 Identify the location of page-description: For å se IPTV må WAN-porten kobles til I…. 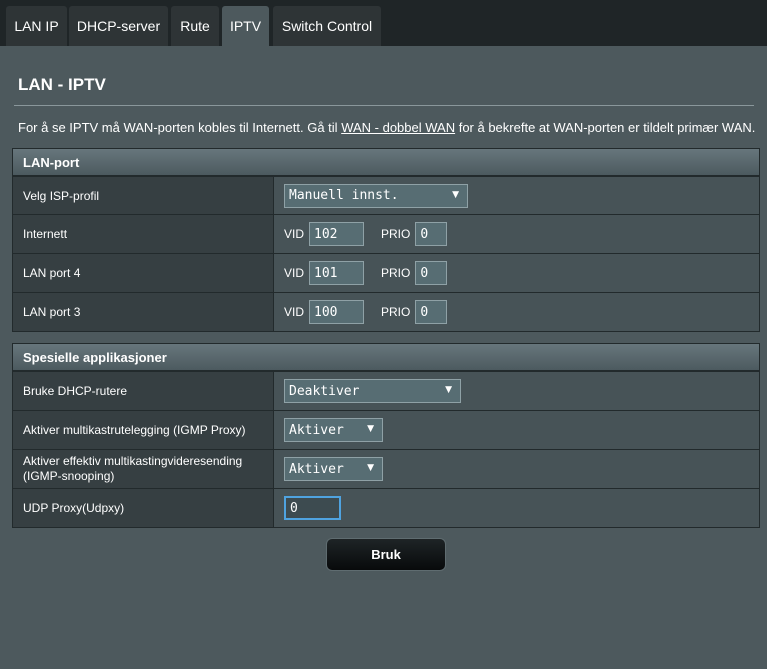
(390, 127).